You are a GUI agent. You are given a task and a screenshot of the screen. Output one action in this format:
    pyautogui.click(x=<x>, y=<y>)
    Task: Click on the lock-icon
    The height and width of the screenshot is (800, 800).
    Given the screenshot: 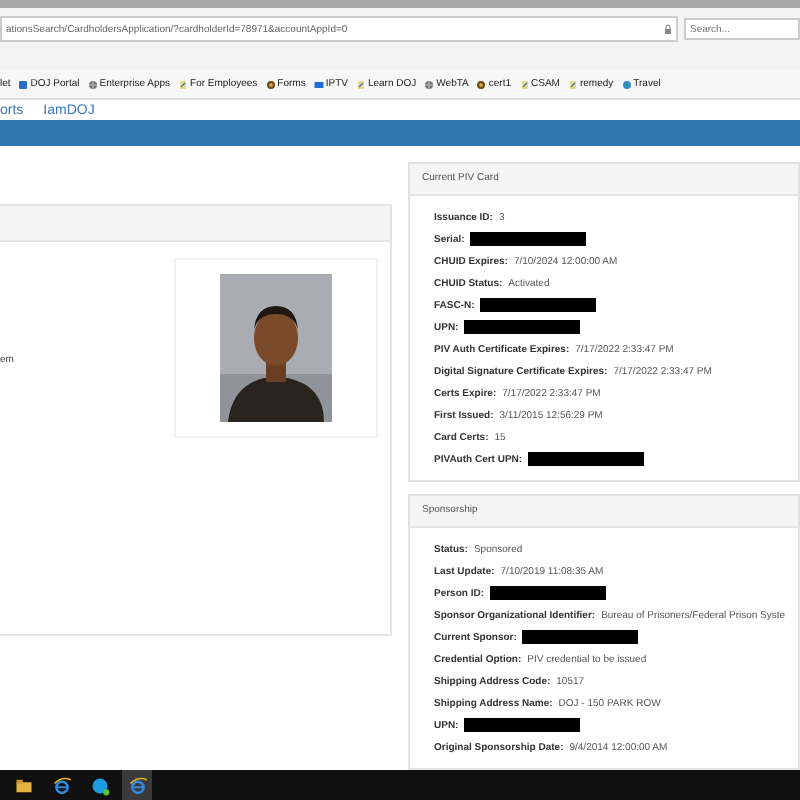 What is the action you would take?
    pyautogui.click(x=668, y=29)
    